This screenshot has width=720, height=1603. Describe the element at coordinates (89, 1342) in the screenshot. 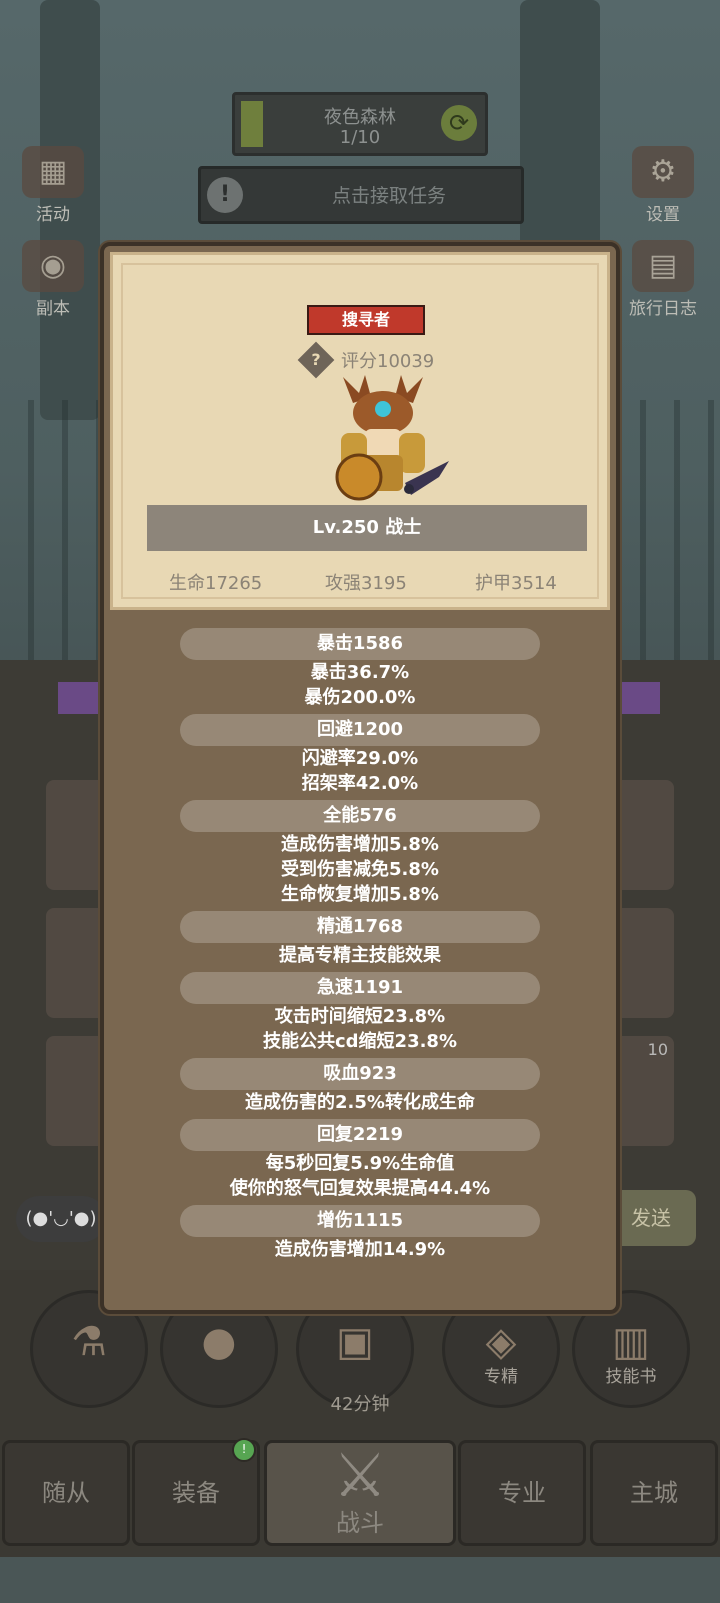

I see `potion-icon: ⚗` at that location.